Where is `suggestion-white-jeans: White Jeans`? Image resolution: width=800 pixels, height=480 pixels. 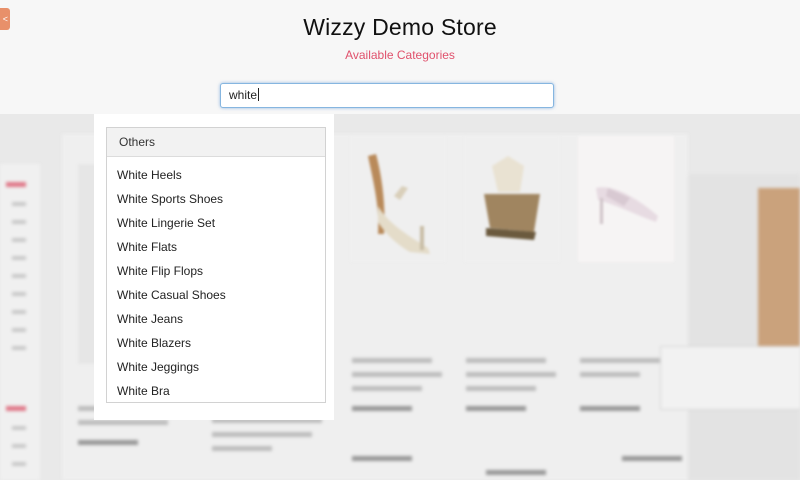 suggestion-white-jeans: White Jeans is located at coordinates (216, 319).